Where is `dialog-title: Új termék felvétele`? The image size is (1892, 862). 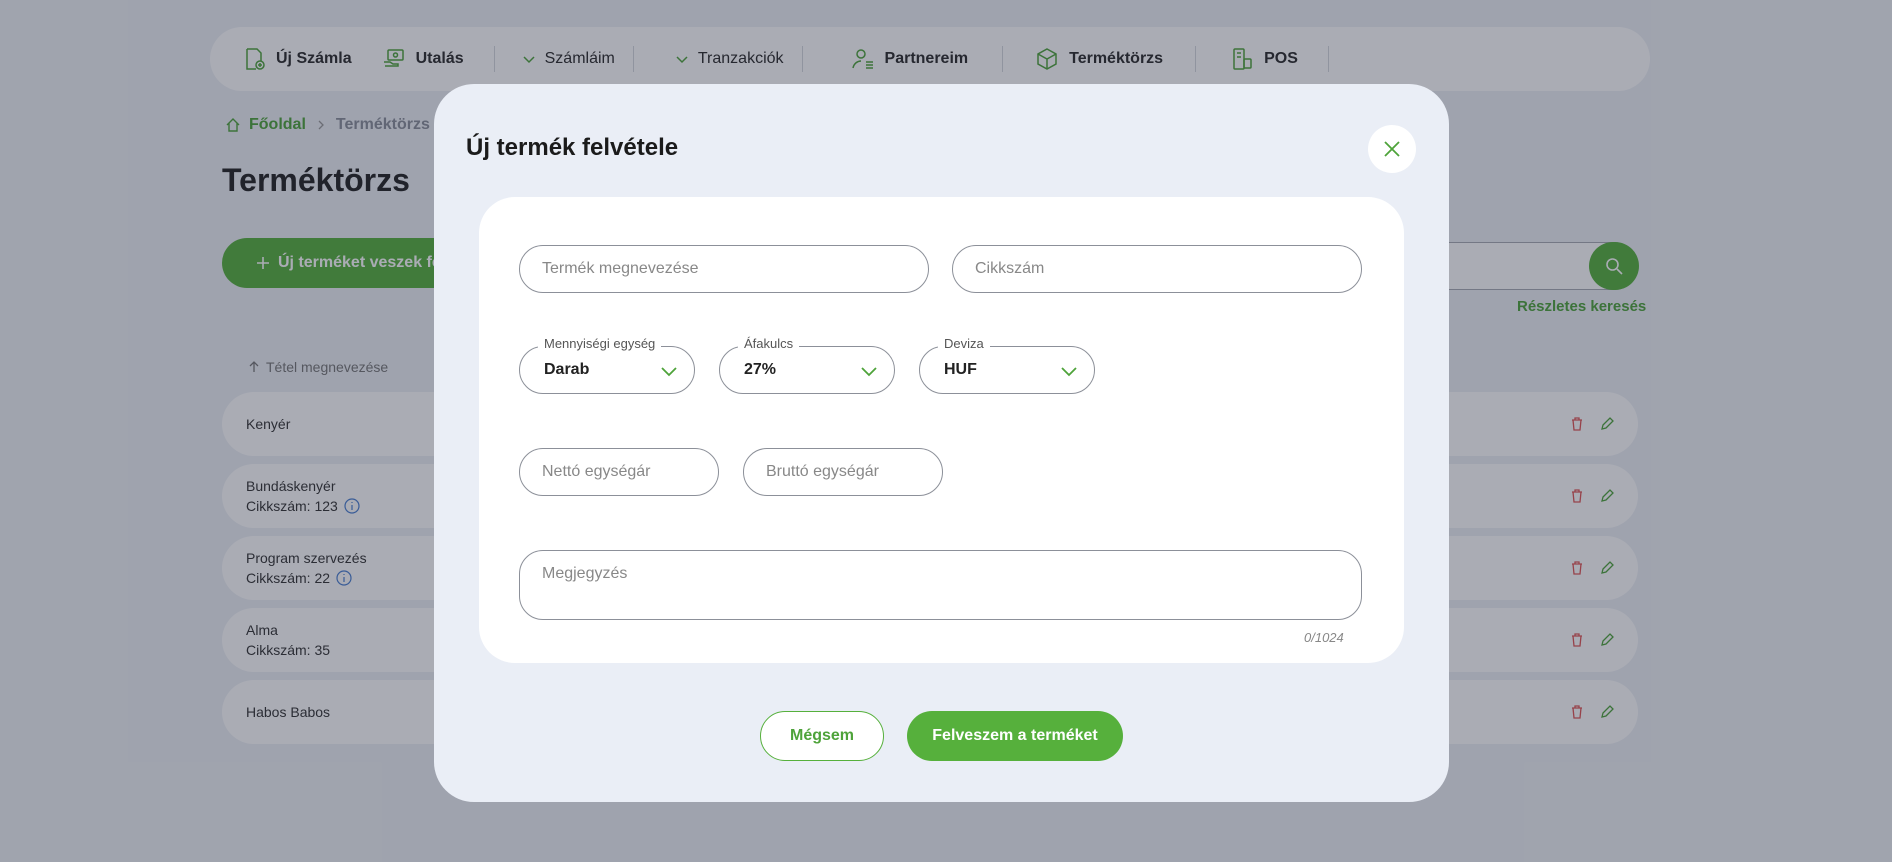 dialog-title: Új termék felvétele is located at coordinates (572, 147).